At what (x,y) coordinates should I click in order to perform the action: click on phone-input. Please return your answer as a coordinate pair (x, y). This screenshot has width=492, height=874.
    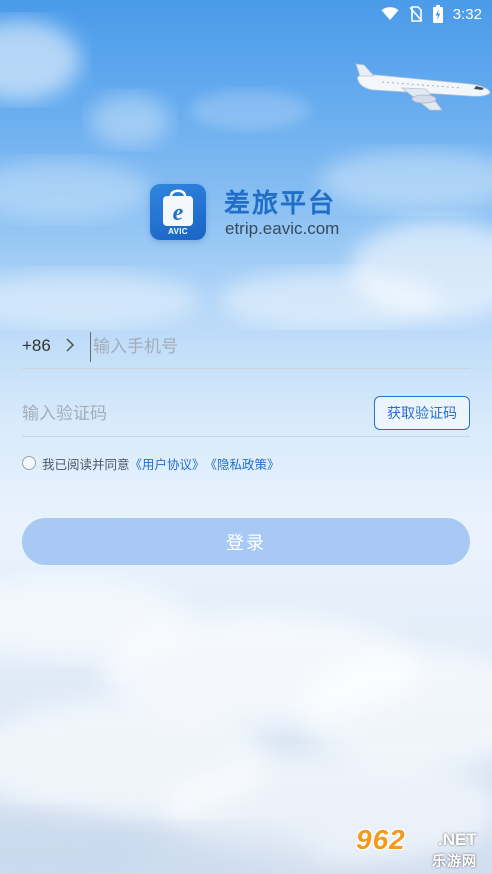
    Looking at the image, I should click on (276, 347).